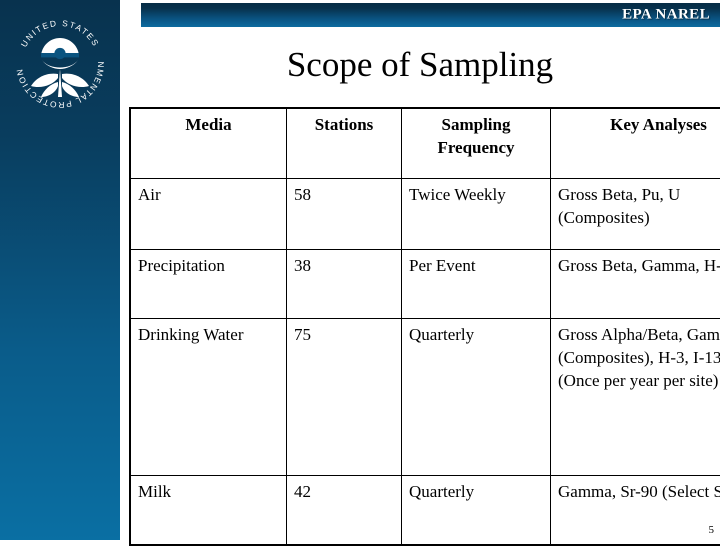  Describe the element at coordinates (420, 65) in the screenshot. I see `page-title: Scope of Sampling` at that location.